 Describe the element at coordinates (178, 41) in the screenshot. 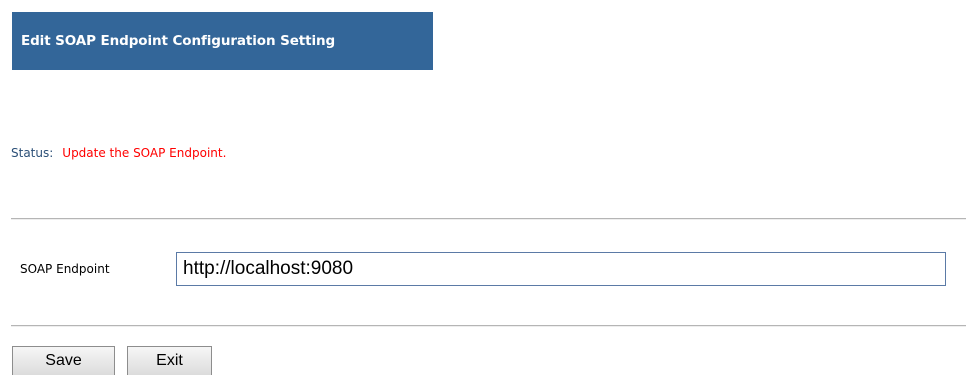

I see `page-title: Edit SOAP Endpoint Configuration Setting` at that location.